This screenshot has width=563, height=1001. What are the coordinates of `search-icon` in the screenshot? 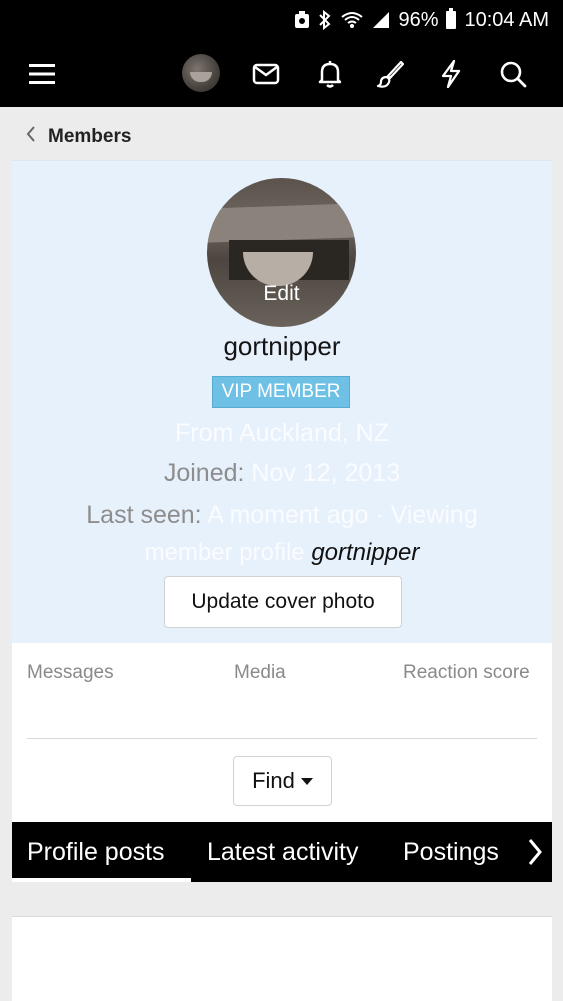 It's located at (513, 73).